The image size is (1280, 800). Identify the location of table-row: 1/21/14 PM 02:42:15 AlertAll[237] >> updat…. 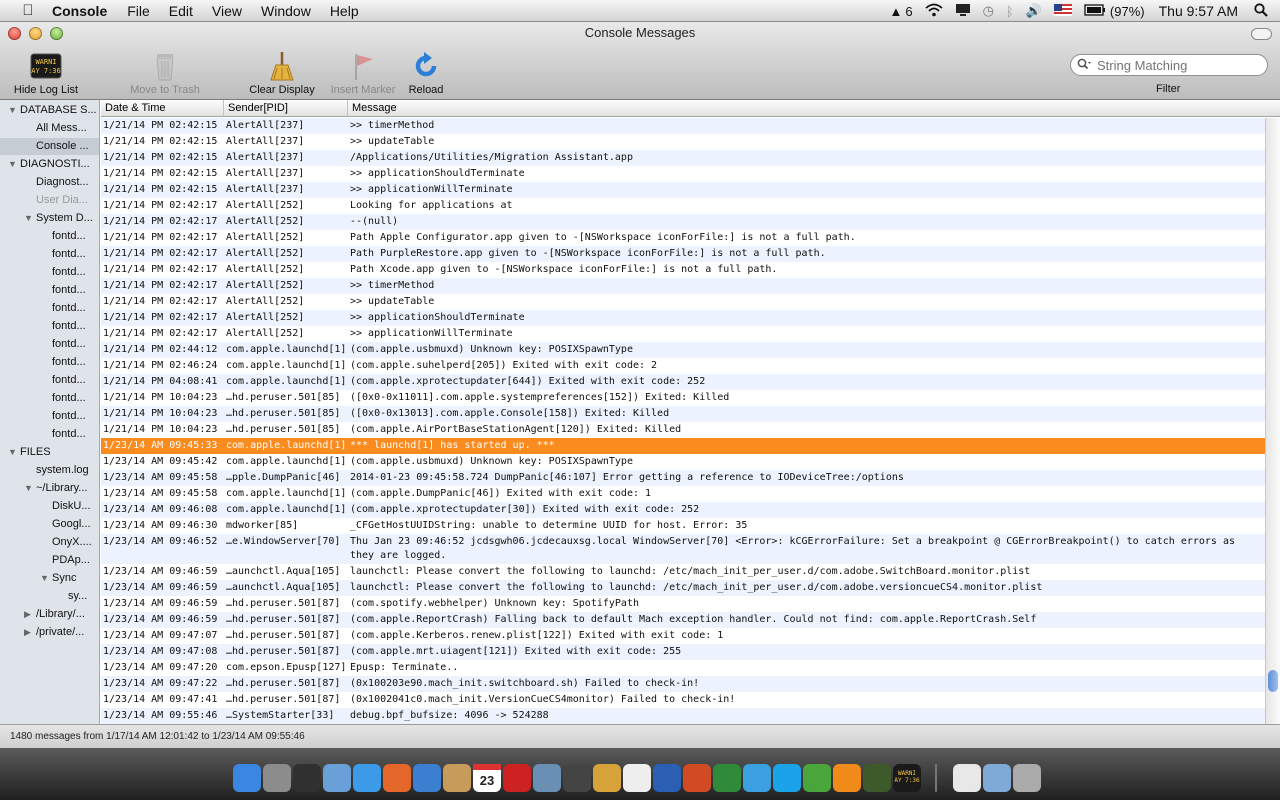
(683, 142).